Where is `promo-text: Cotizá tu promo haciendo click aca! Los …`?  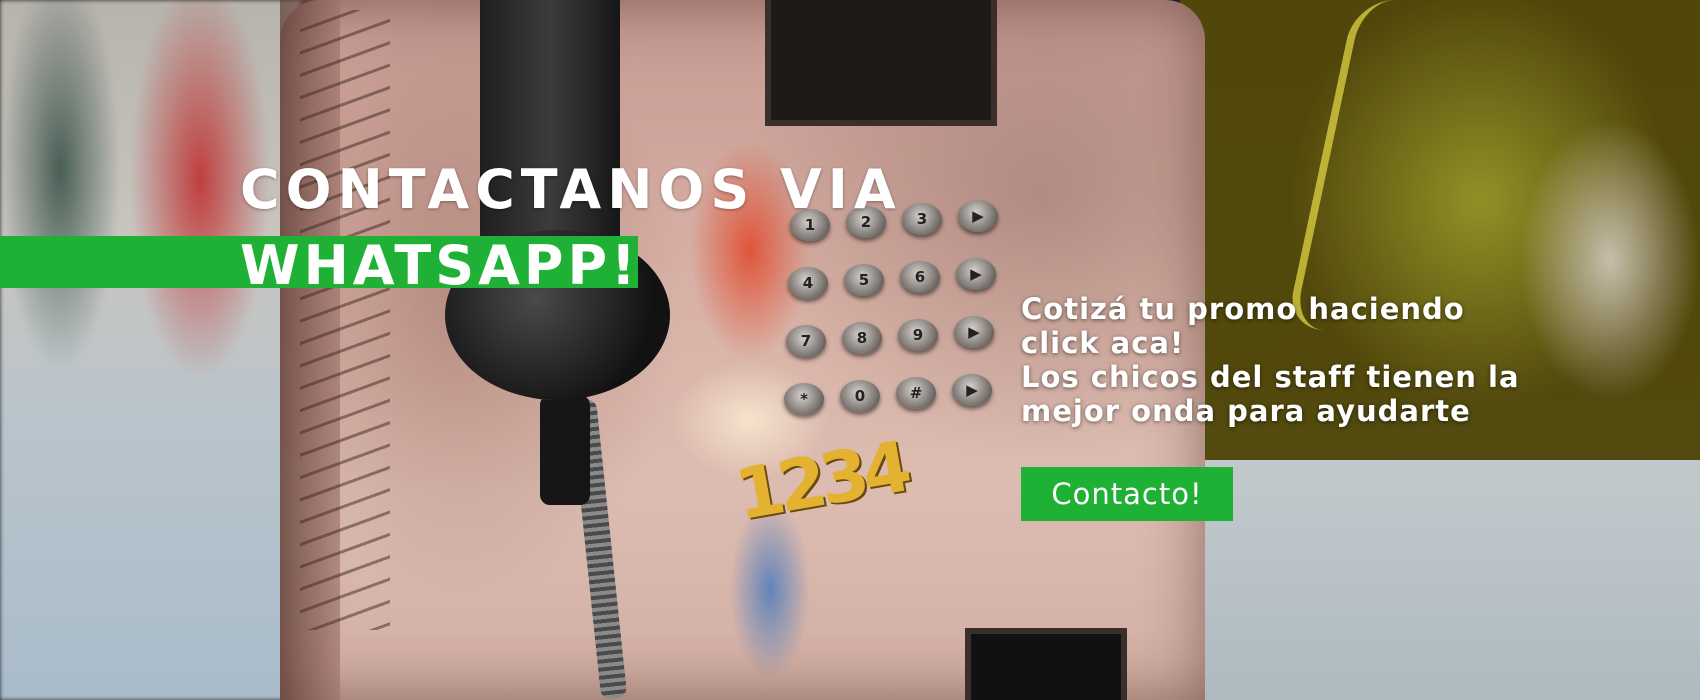
promo-text: Cotizá tu promo haciendo click aca! Los … is located at coordinates (1311, 360).